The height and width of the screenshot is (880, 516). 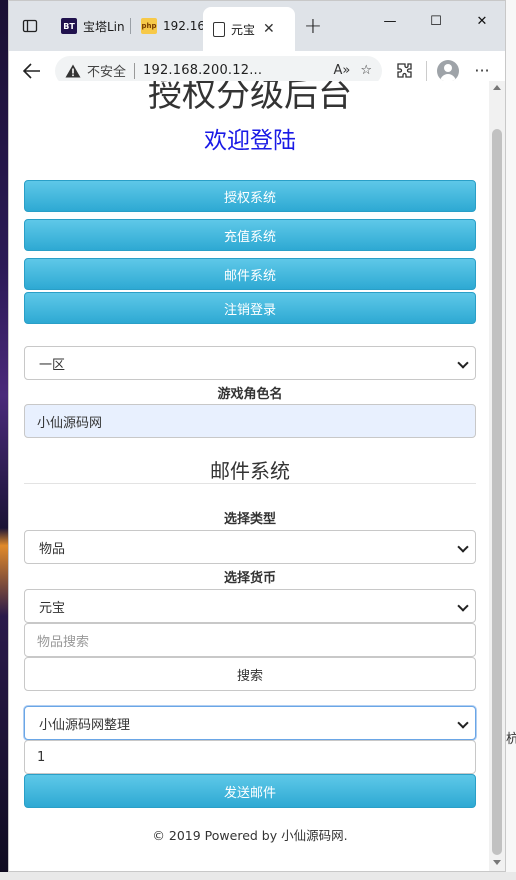 I want to click on php-icon: php, so click(x=149, y=26).